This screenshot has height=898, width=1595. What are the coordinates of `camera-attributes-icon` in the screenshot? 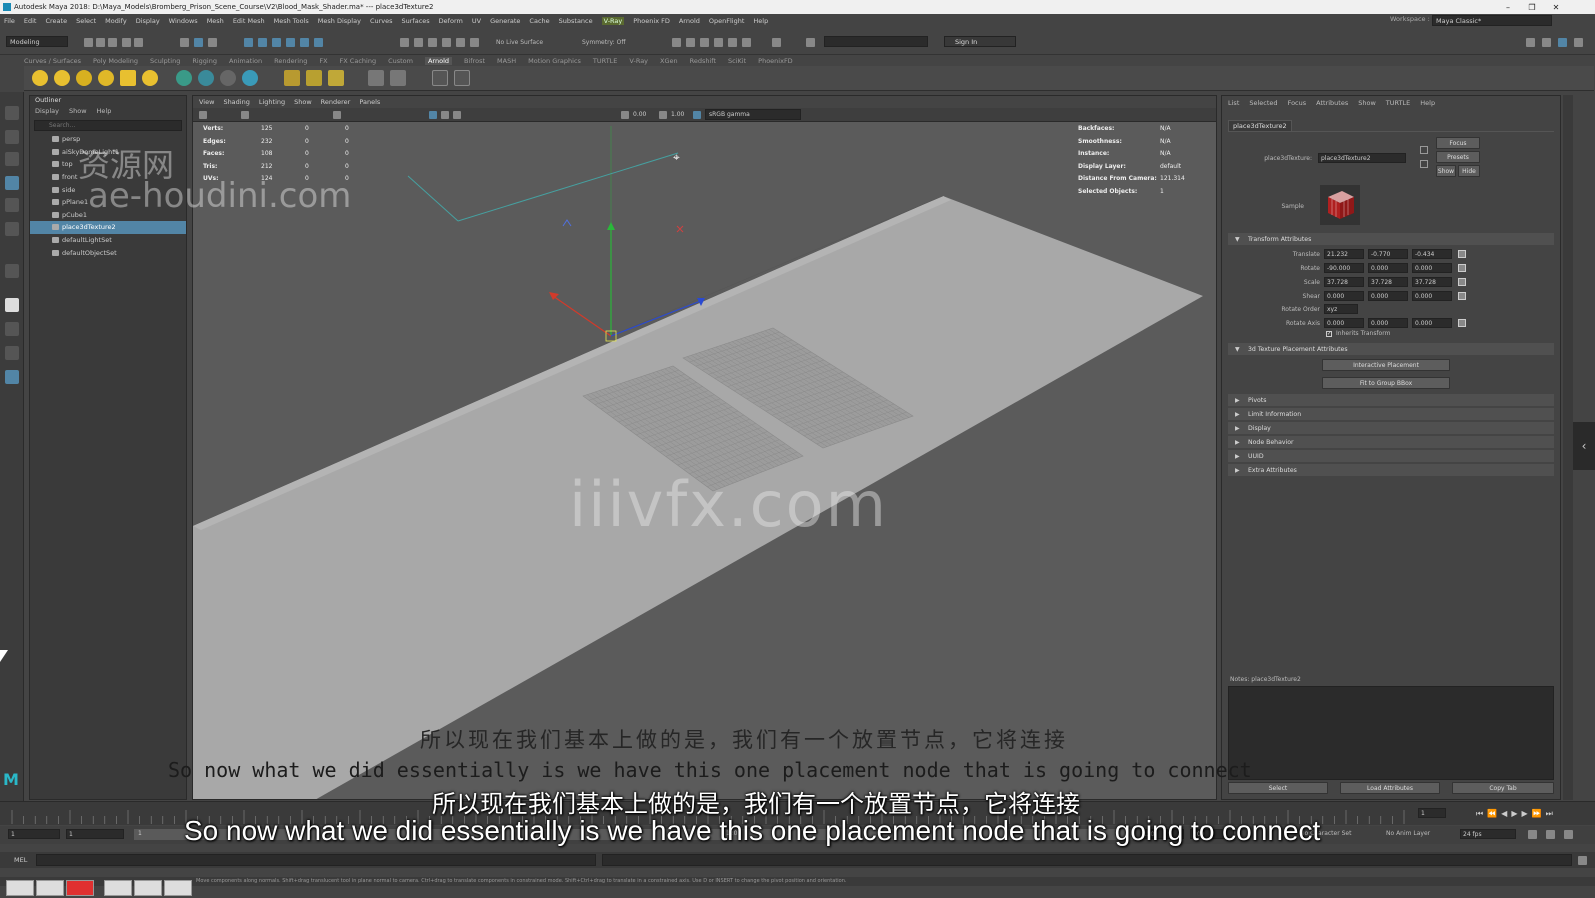 It's located at (245, 115).